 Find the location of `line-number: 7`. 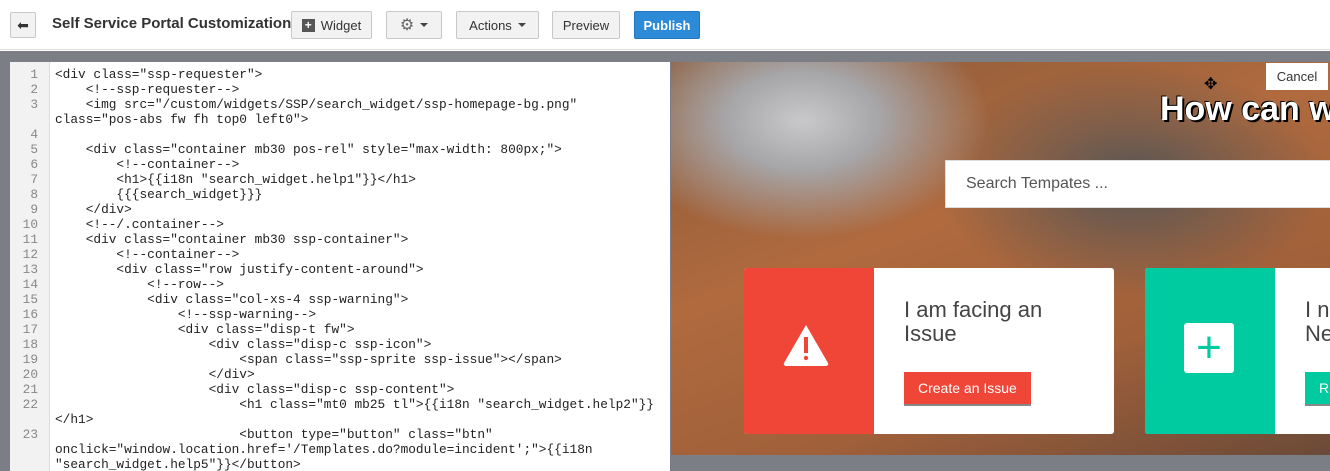

line-number: 7 is located at coordinates (34, 179).